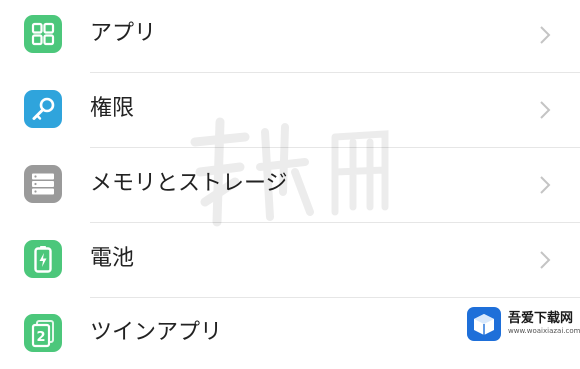 Image resolution: width=580 pixels, height=369 pixels. I want to click on battery-icon, so click(43, 259).